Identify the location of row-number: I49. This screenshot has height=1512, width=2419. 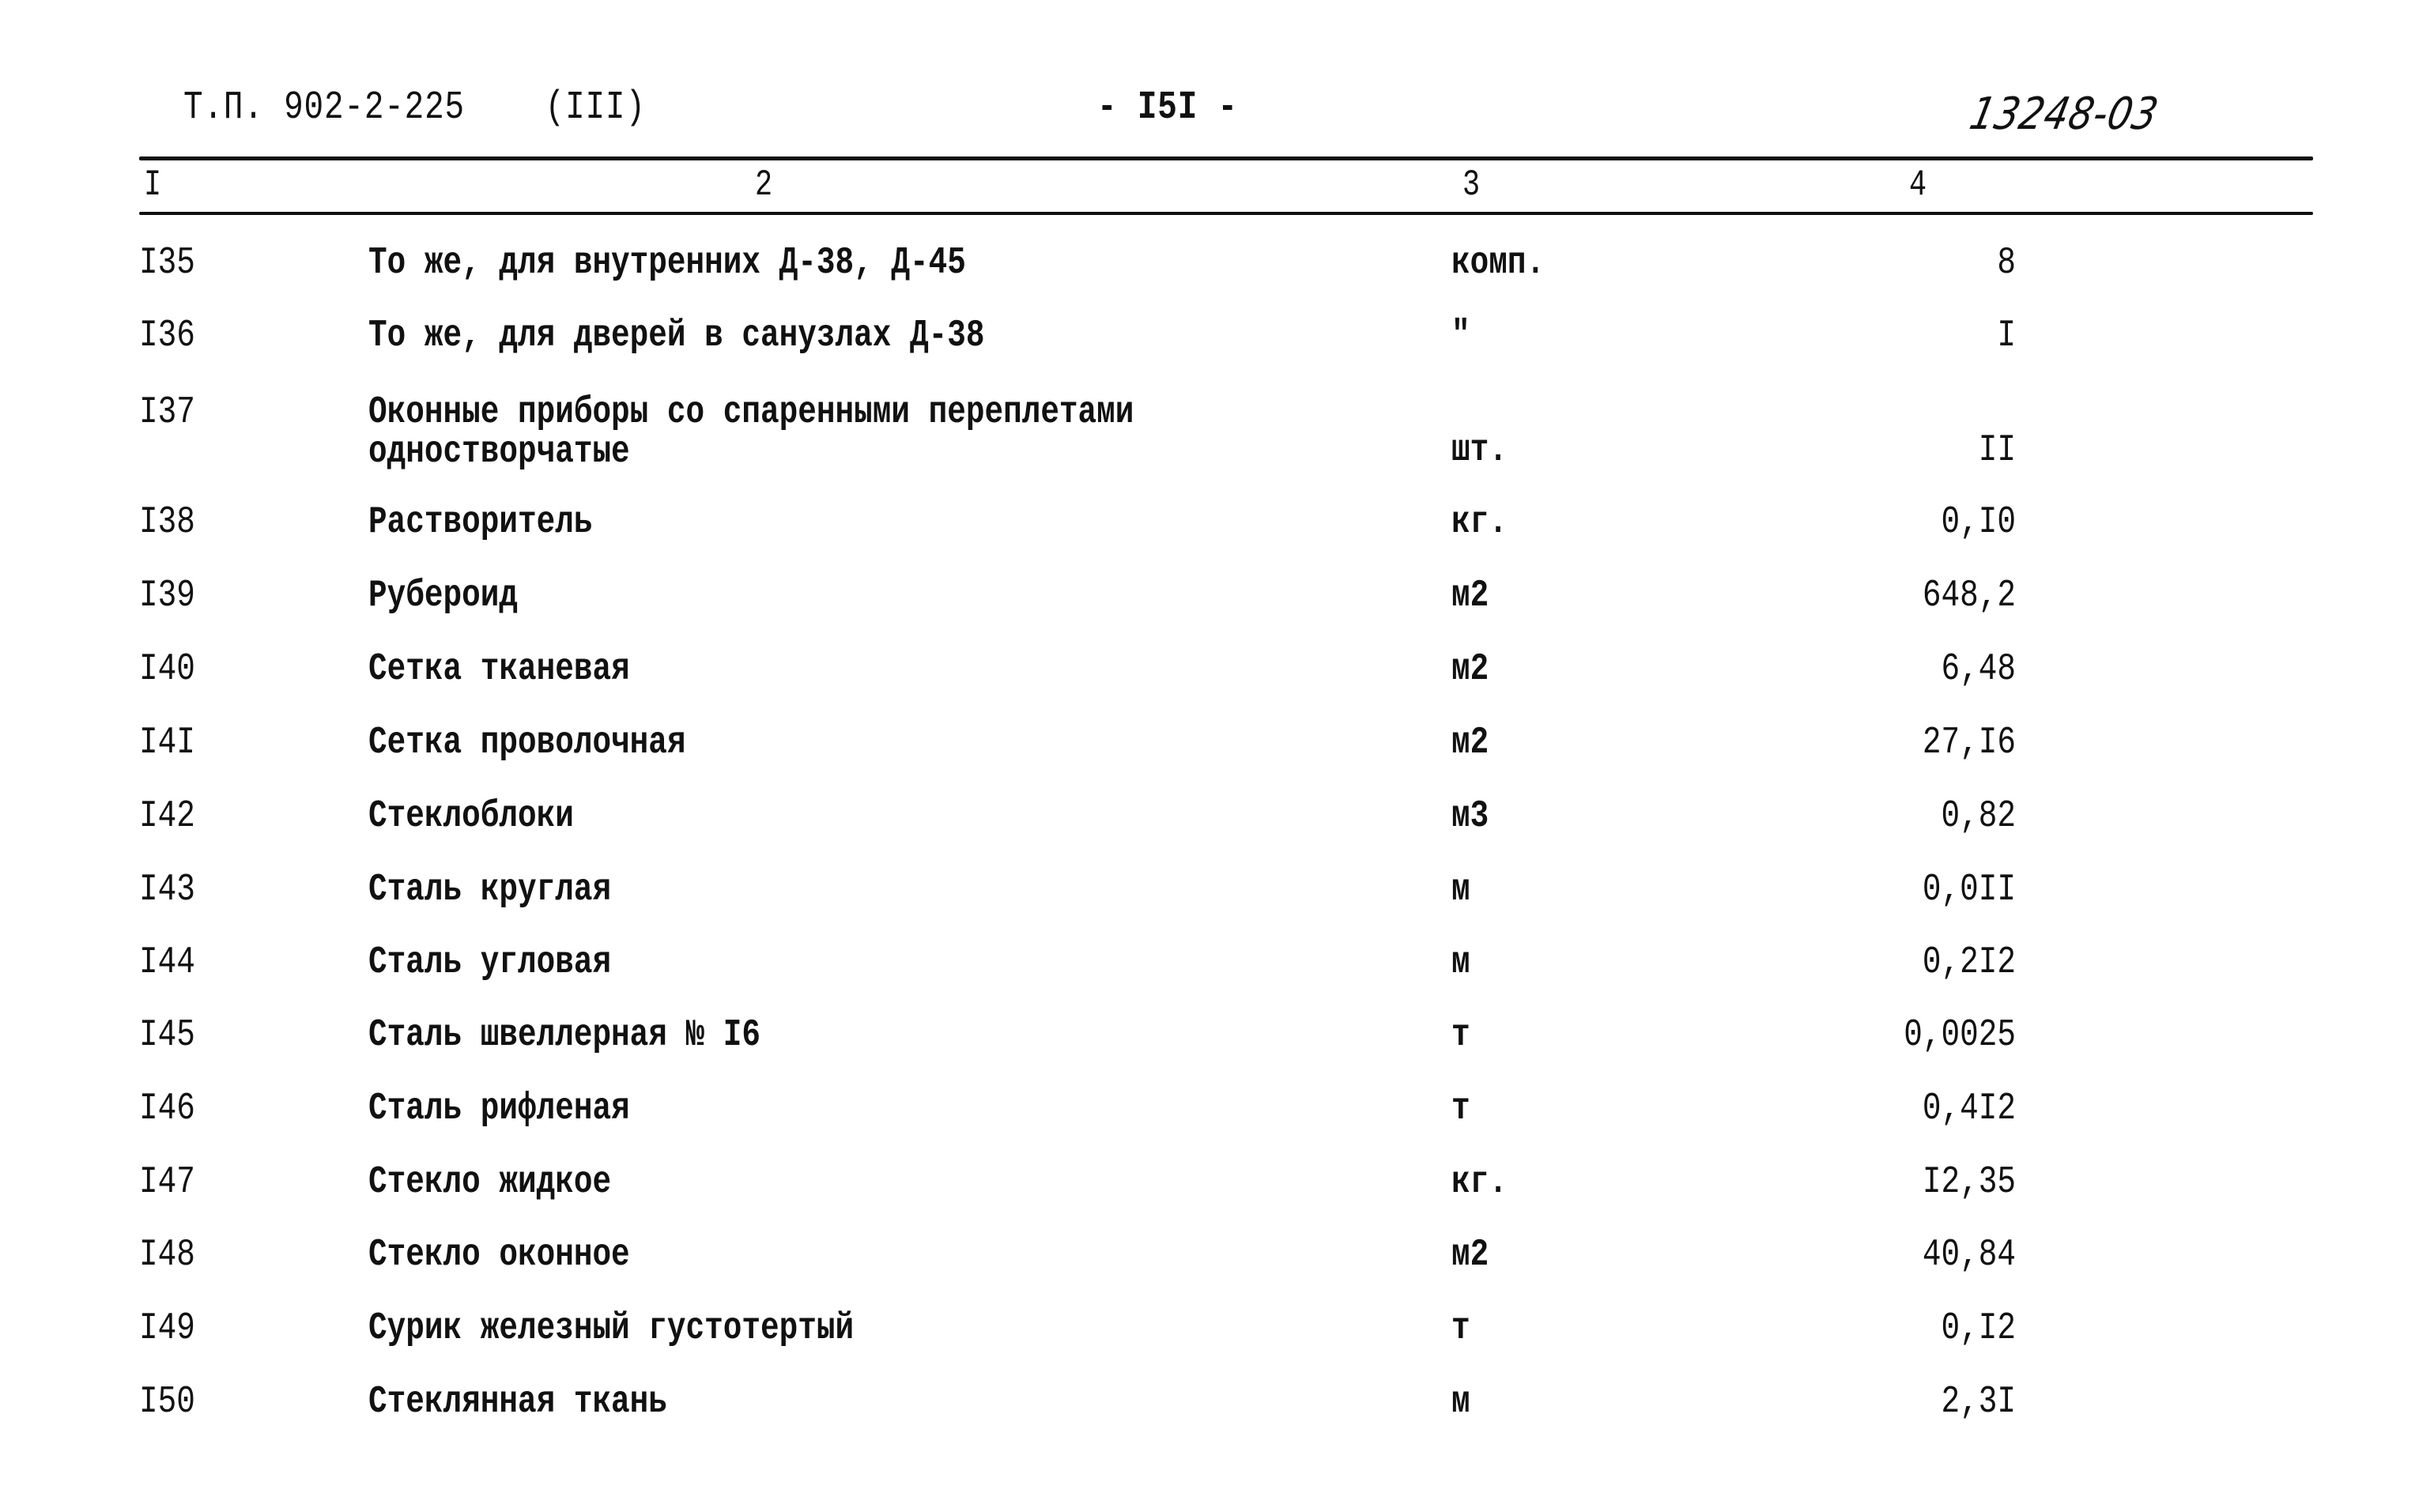
(167, 1328).